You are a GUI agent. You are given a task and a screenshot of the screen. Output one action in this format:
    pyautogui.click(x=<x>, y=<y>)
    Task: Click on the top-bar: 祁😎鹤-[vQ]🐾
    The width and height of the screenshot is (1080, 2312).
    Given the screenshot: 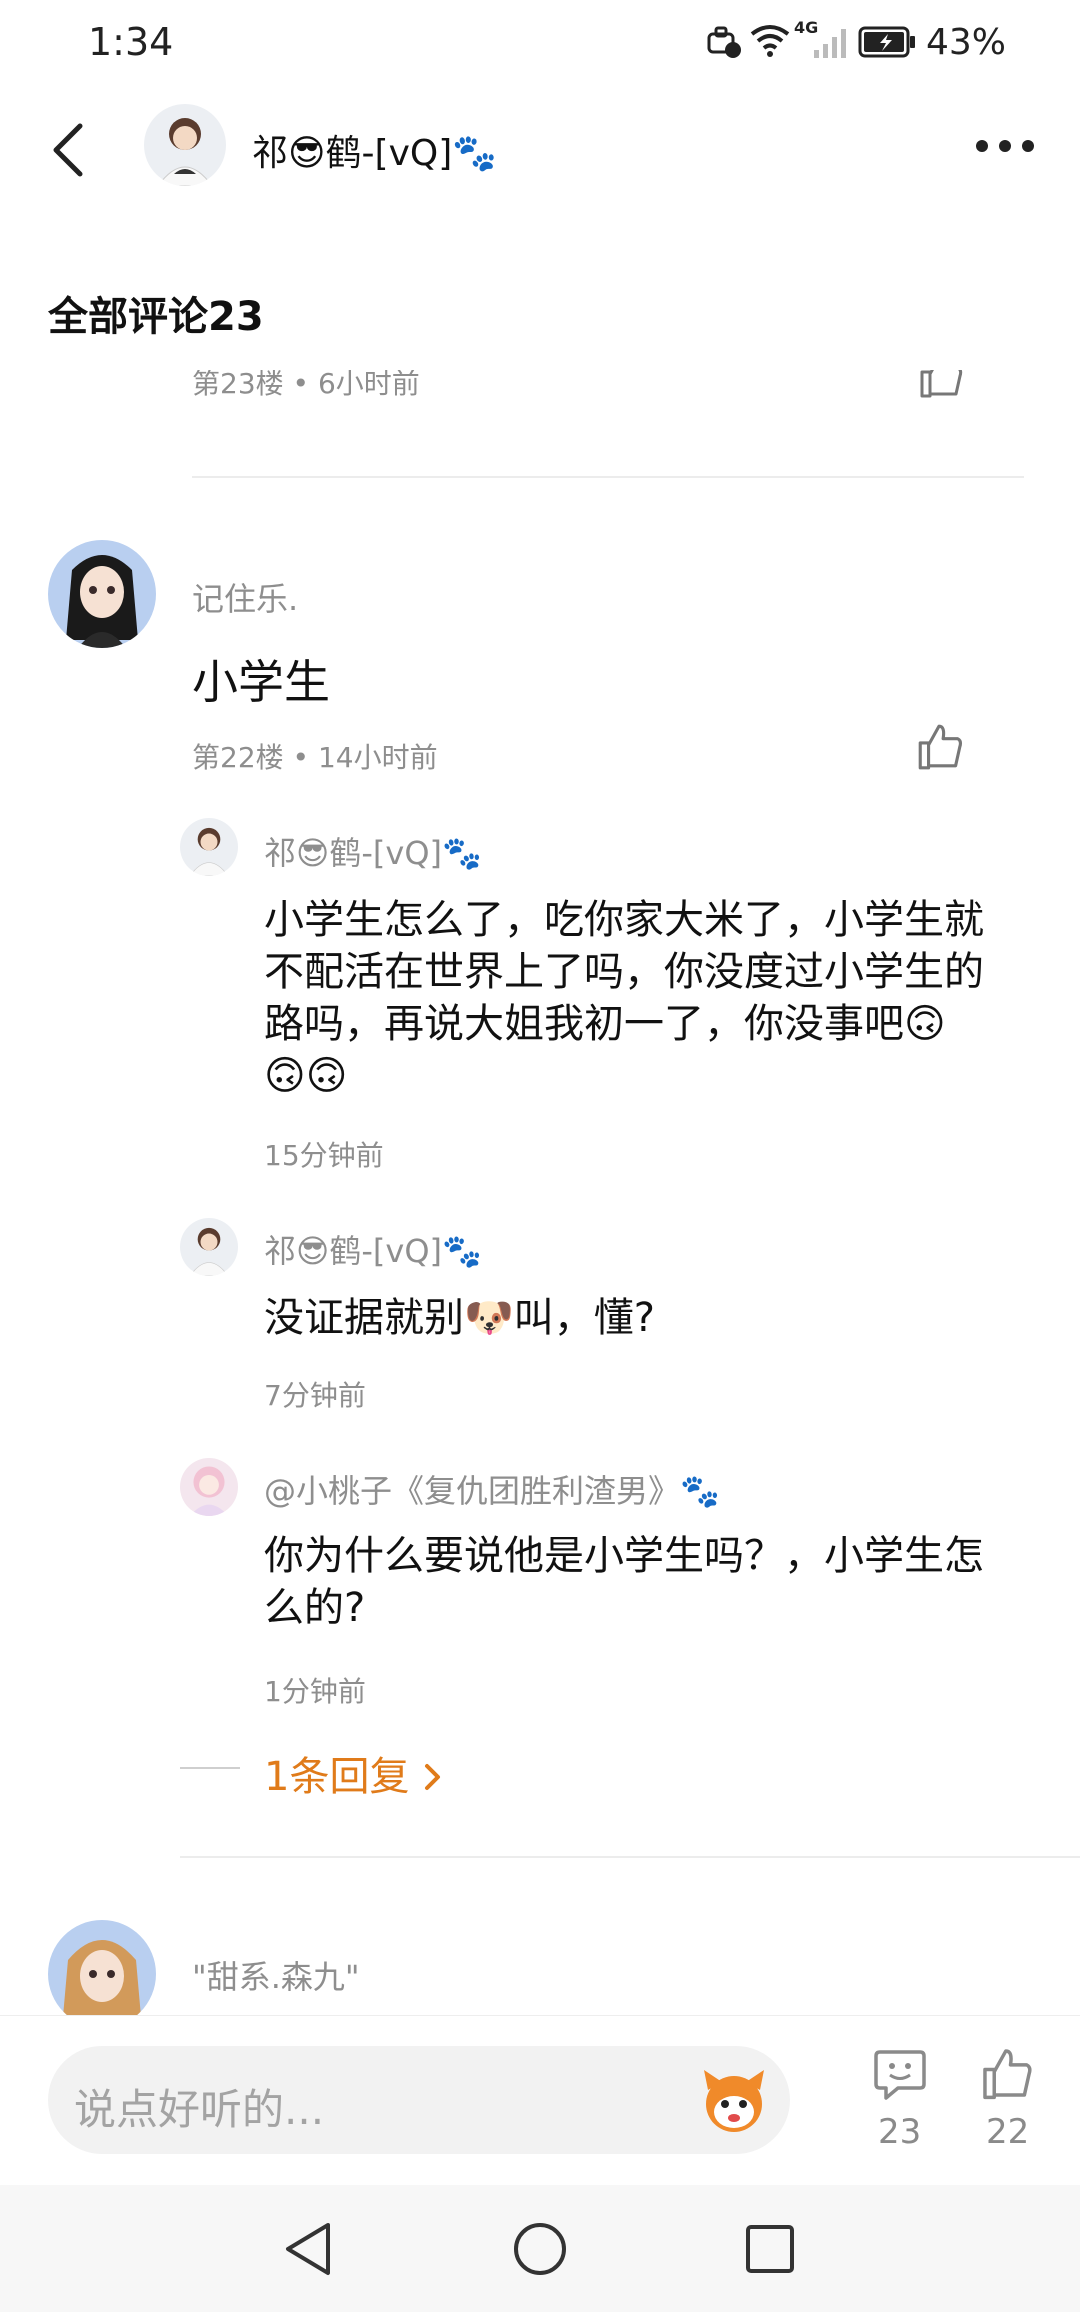 What is the action you would take?
    pyautogui.click(x=540, y=149)
    